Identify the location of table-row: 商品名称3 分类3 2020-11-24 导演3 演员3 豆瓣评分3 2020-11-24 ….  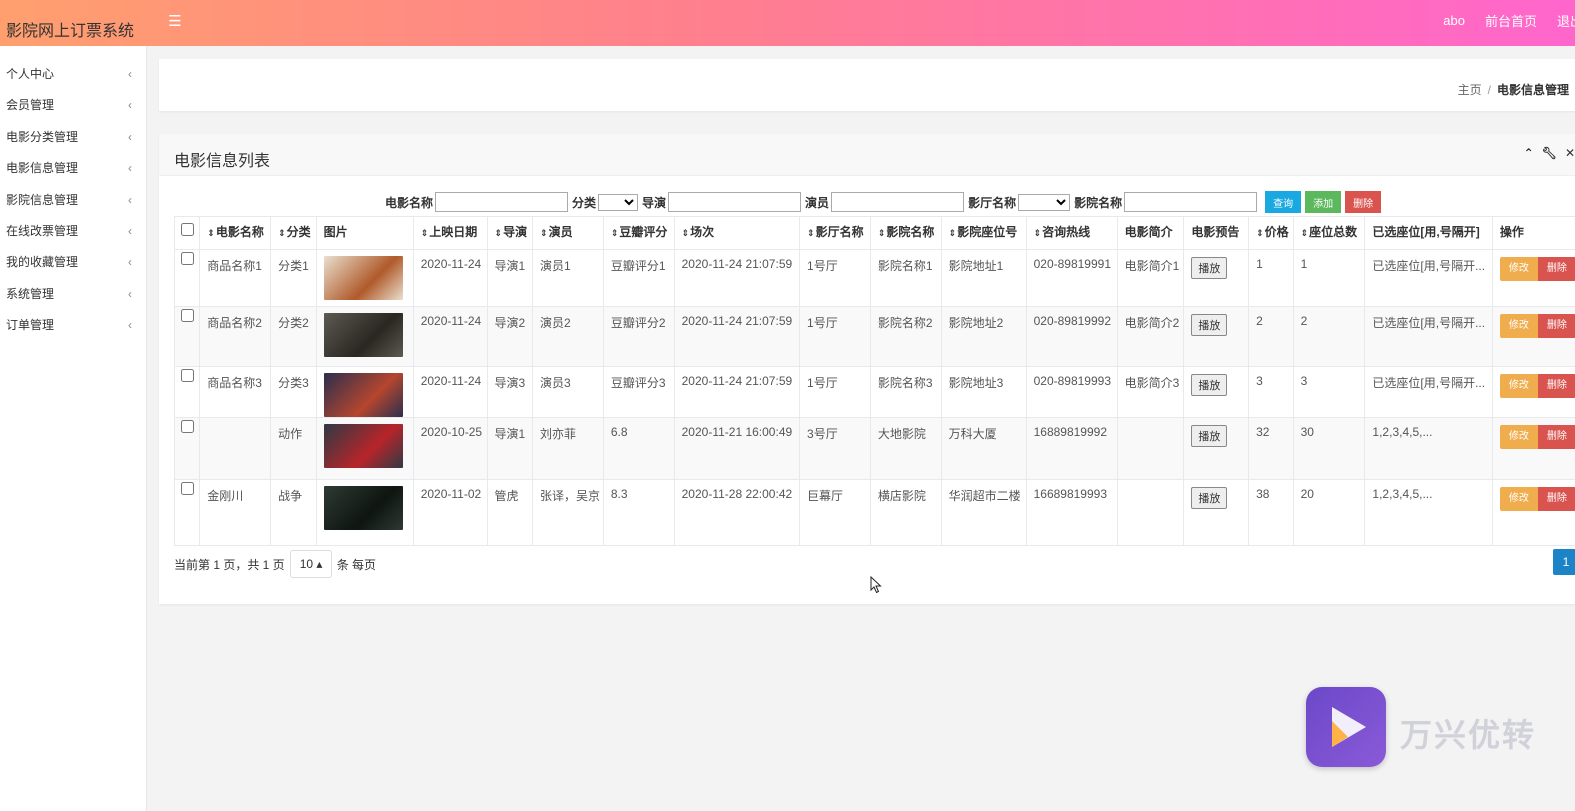
(874, 392).